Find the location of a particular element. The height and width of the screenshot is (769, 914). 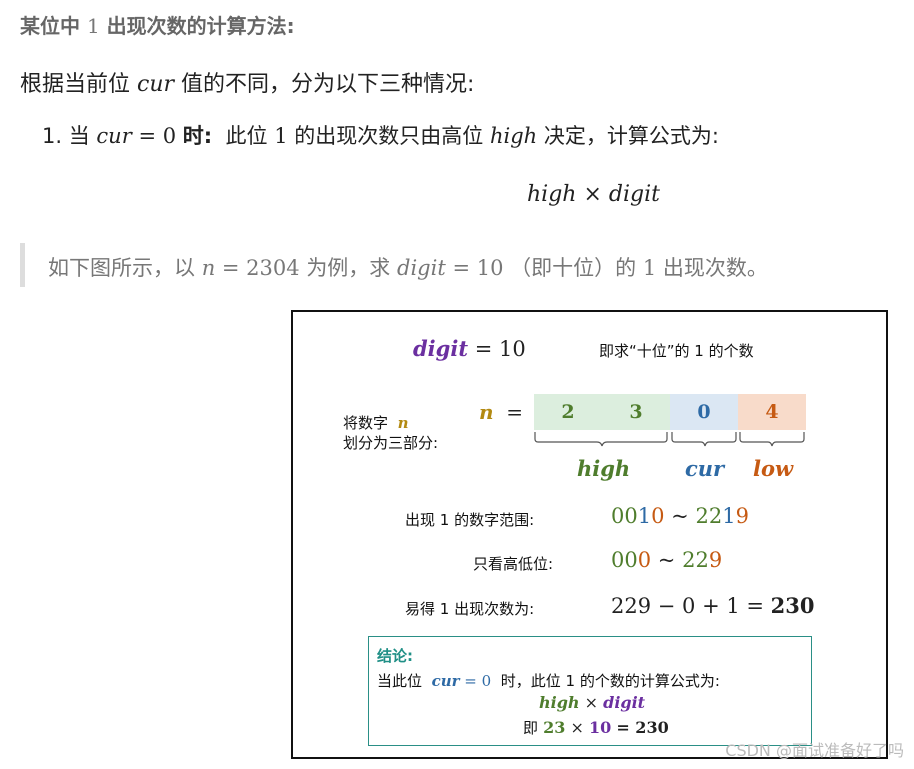

highlow-expression: 000 ~ 229 is located at coordinates (666, 560).